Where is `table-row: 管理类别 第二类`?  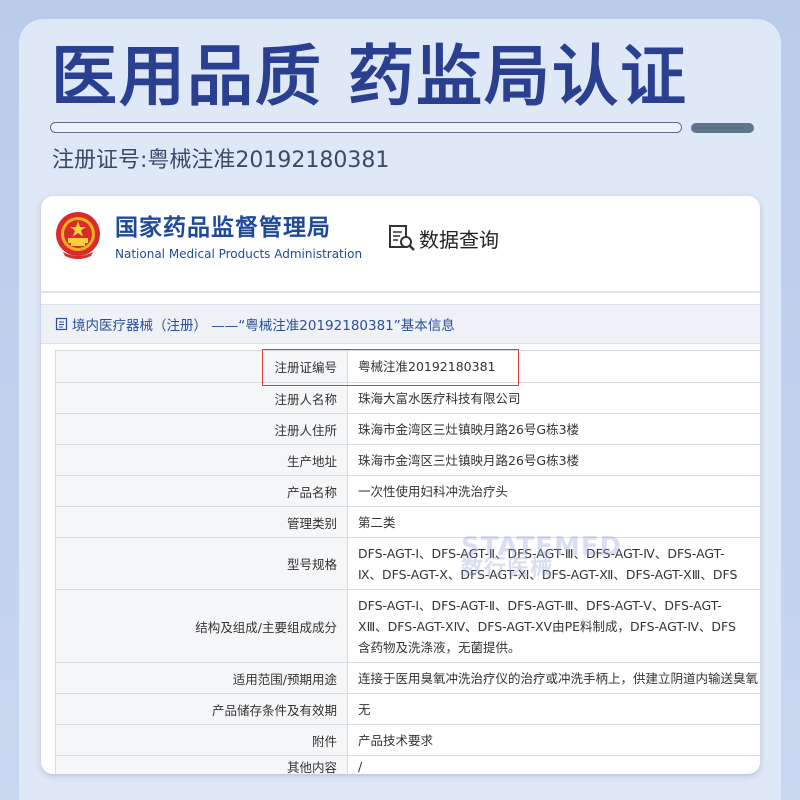 table-row: 管理类别 第二类 is located at coordinates (407, 522).